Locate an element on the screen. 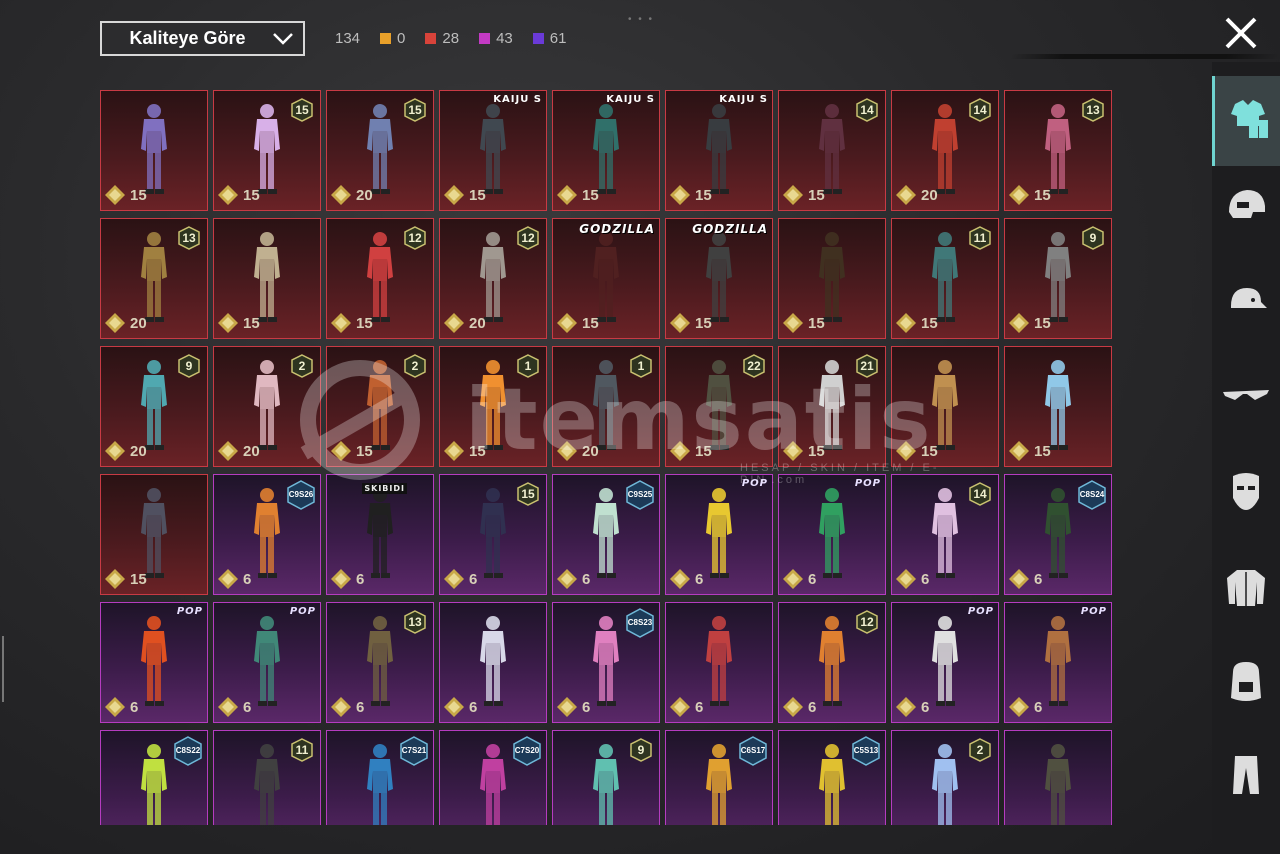  outfit-card: 14 15 is located at coordinates (832, 150).